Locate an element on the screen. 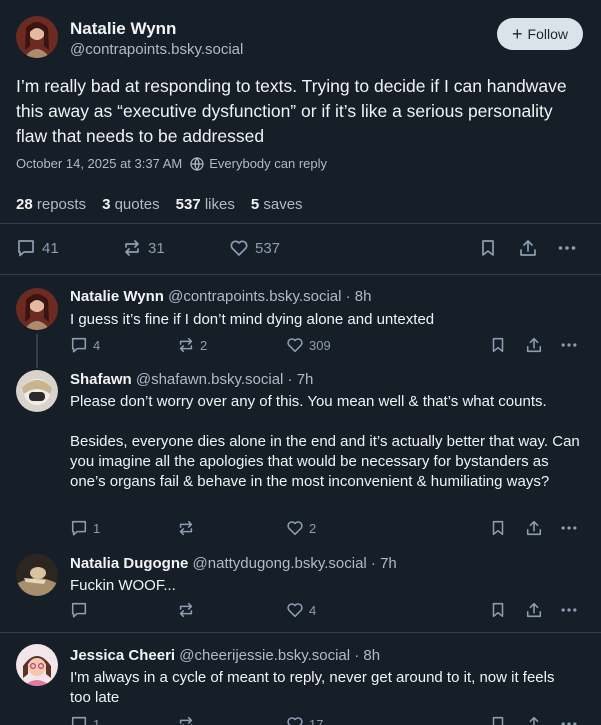 The width and height of the screenshot is (601, 725). like-count: 2 is located at coordinates (313, 528).